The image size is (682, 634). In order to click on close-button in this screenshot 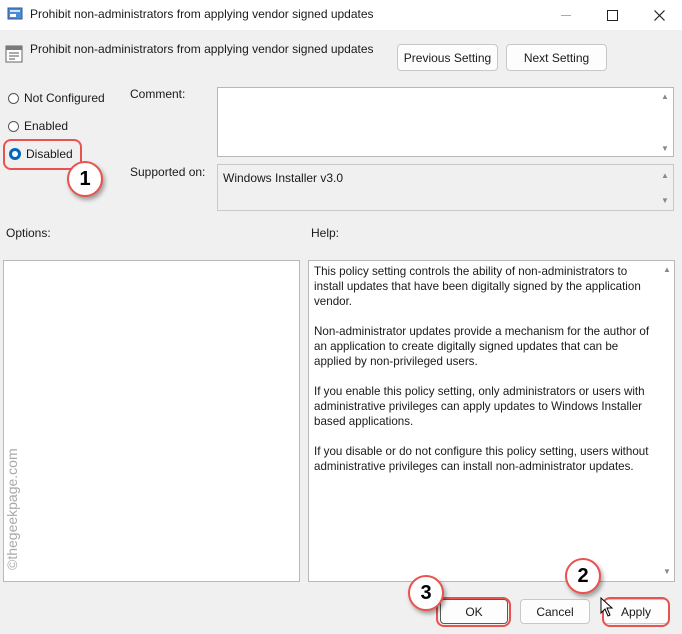, I will do `click(659, 15)`.